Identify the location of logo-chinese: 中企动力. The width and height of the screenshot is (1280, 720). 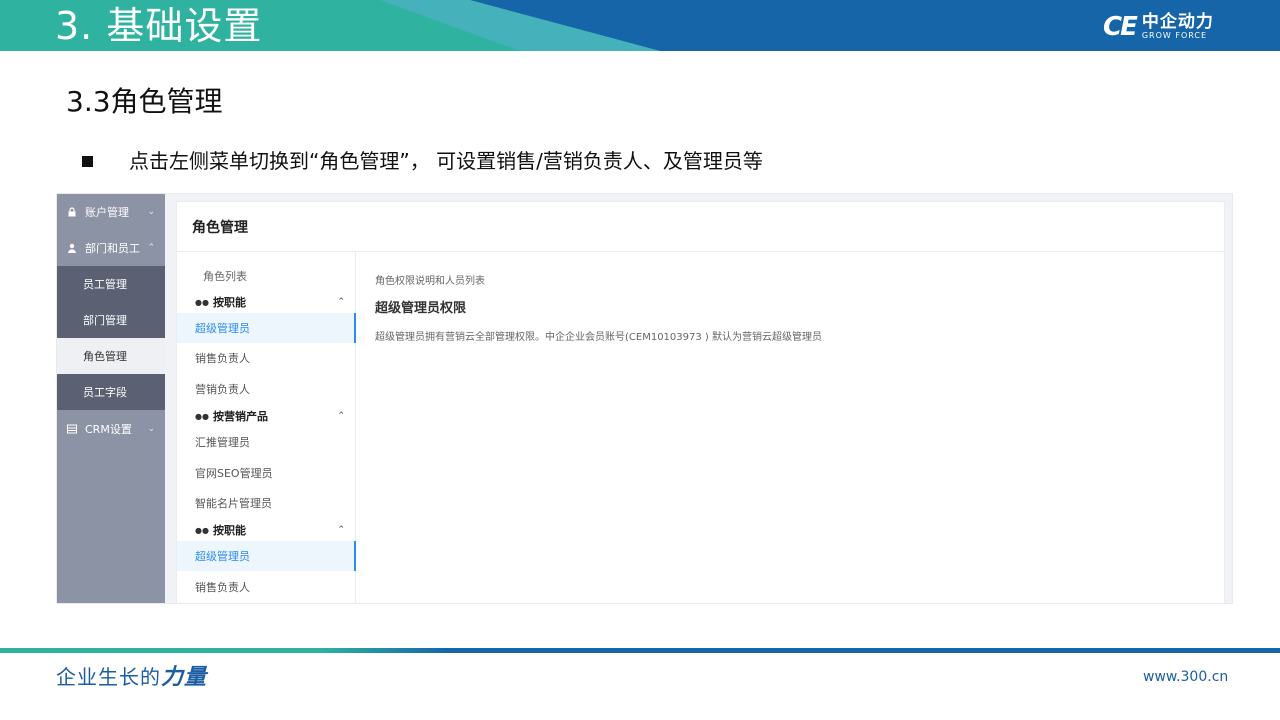
(1177, 22).